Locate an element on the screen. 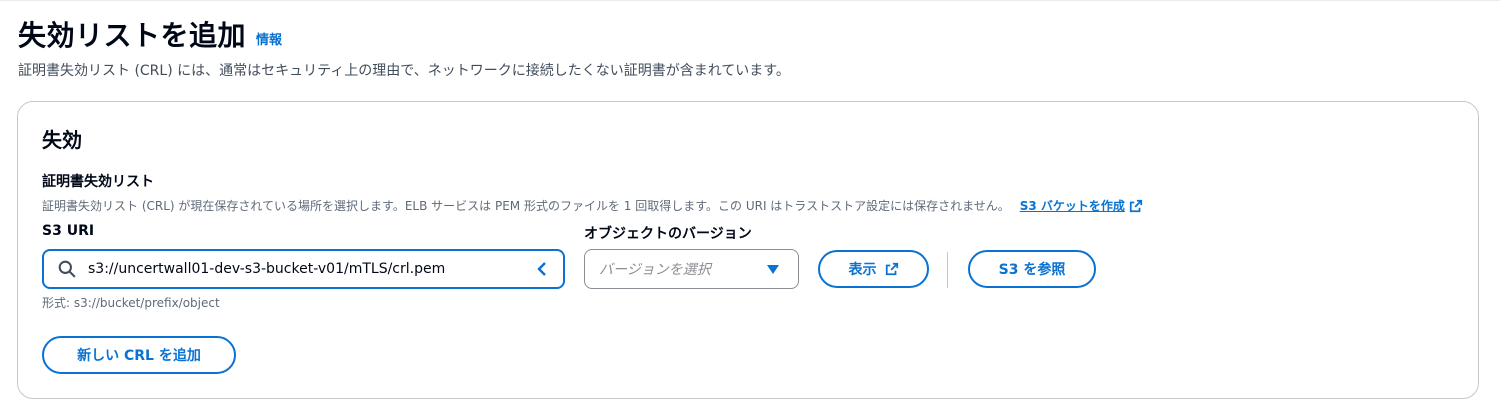 The height and width of the screenshot is (407, 1500). top-divider is located at coordinates (750, 0).